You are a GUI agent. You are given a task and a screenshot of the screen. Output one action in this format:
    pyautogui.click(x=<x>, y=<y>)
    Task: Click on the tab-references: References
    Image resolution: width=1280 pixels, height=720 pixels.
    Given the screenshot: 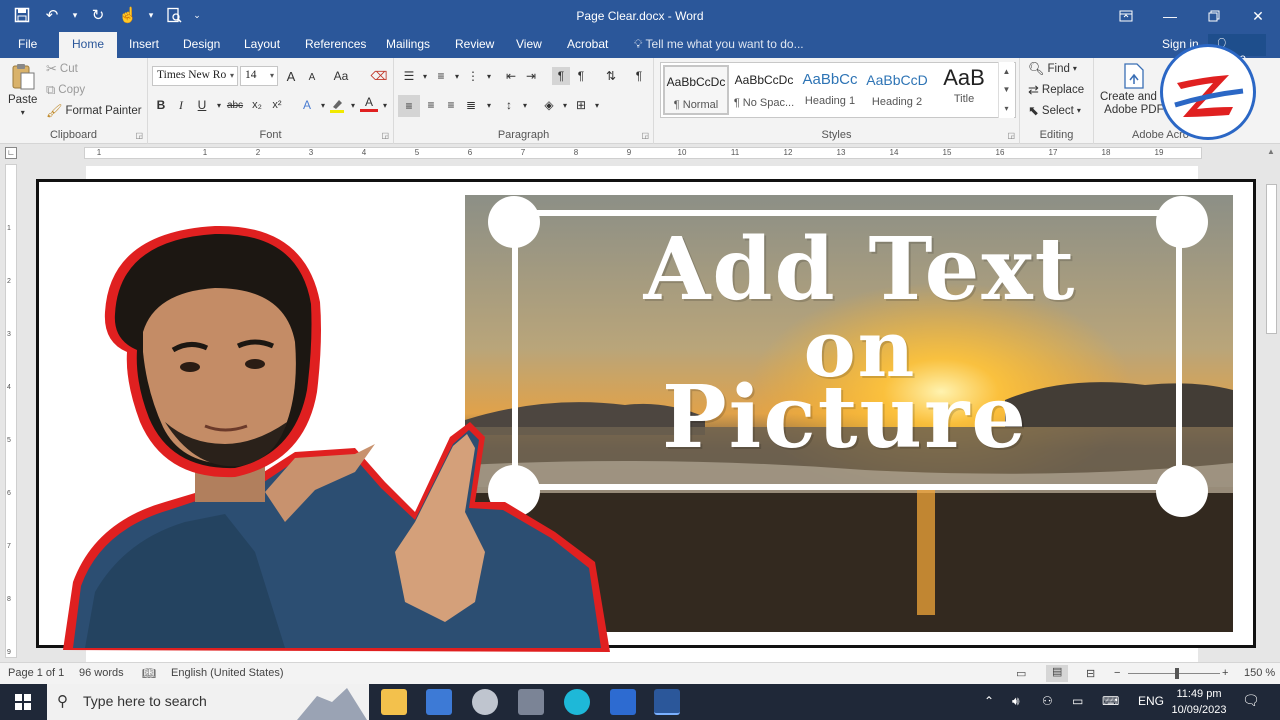 What is the action you would take?
    pyautogui.click(x=335, y=44)
    